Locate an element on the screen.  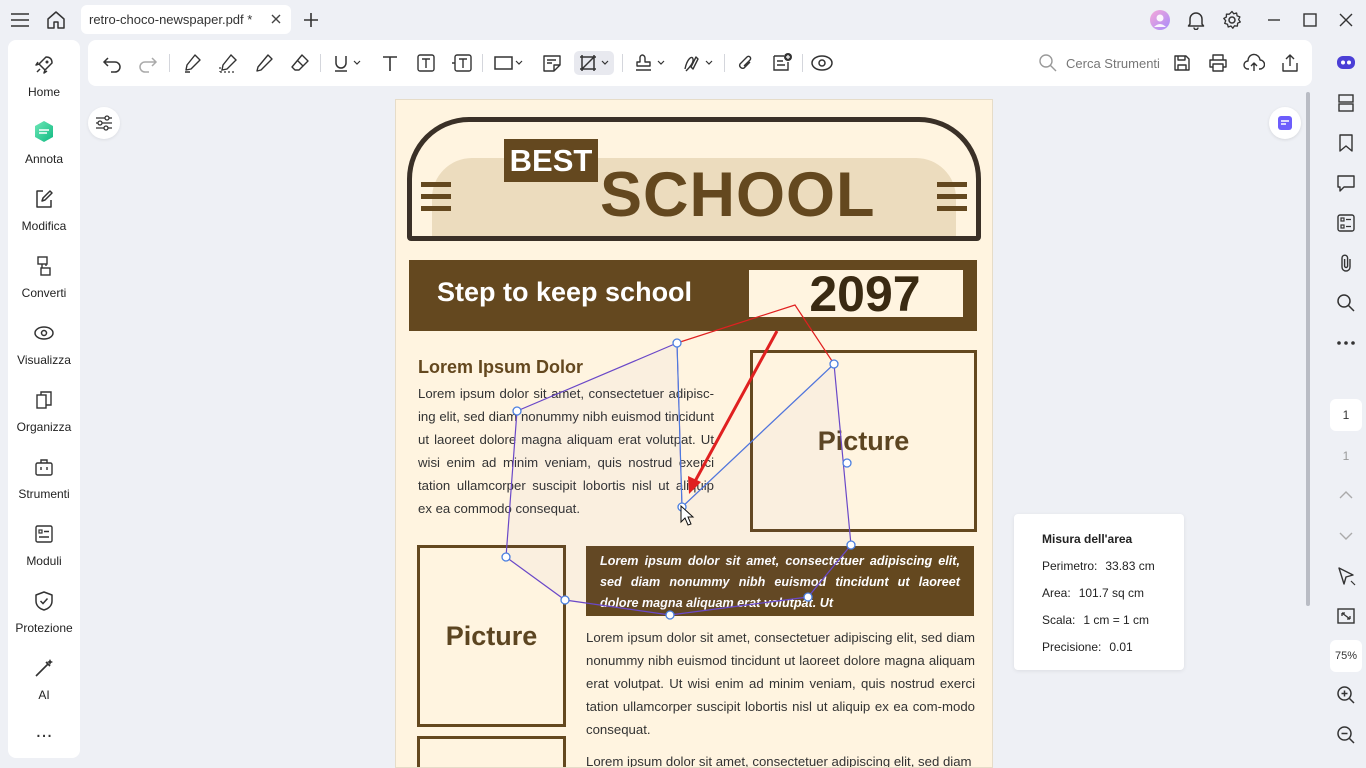
redo-icon is located at coordinates (148, 63).